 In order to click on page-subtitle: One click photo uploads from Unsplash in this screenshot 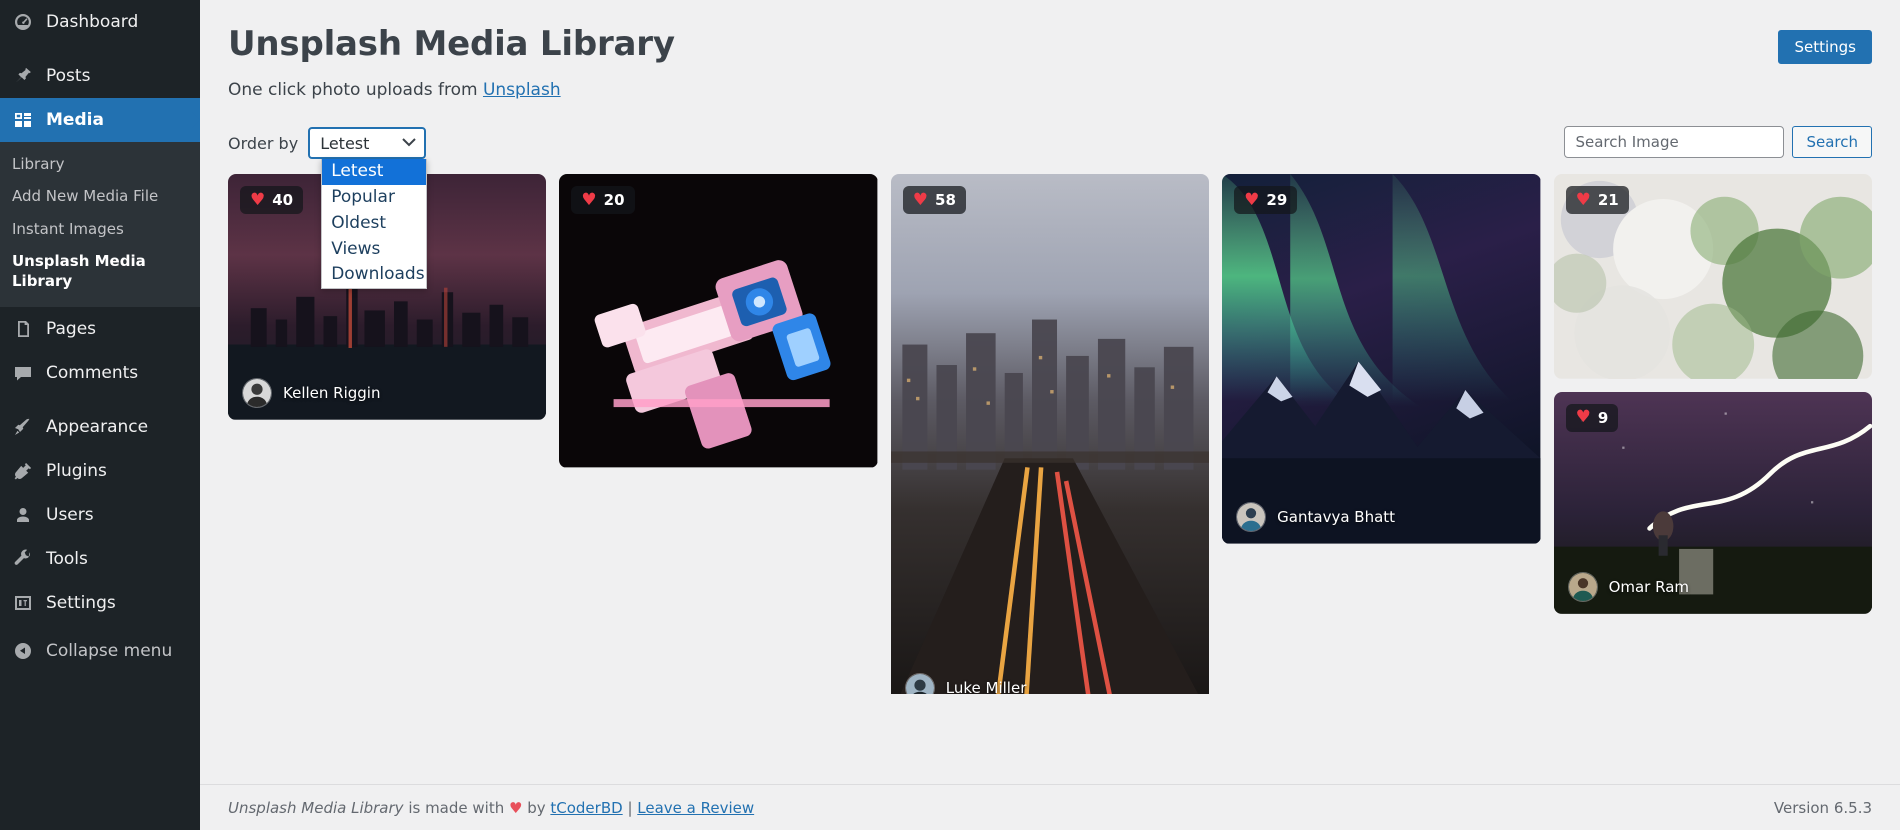, I will do `click(1050, 90)`.